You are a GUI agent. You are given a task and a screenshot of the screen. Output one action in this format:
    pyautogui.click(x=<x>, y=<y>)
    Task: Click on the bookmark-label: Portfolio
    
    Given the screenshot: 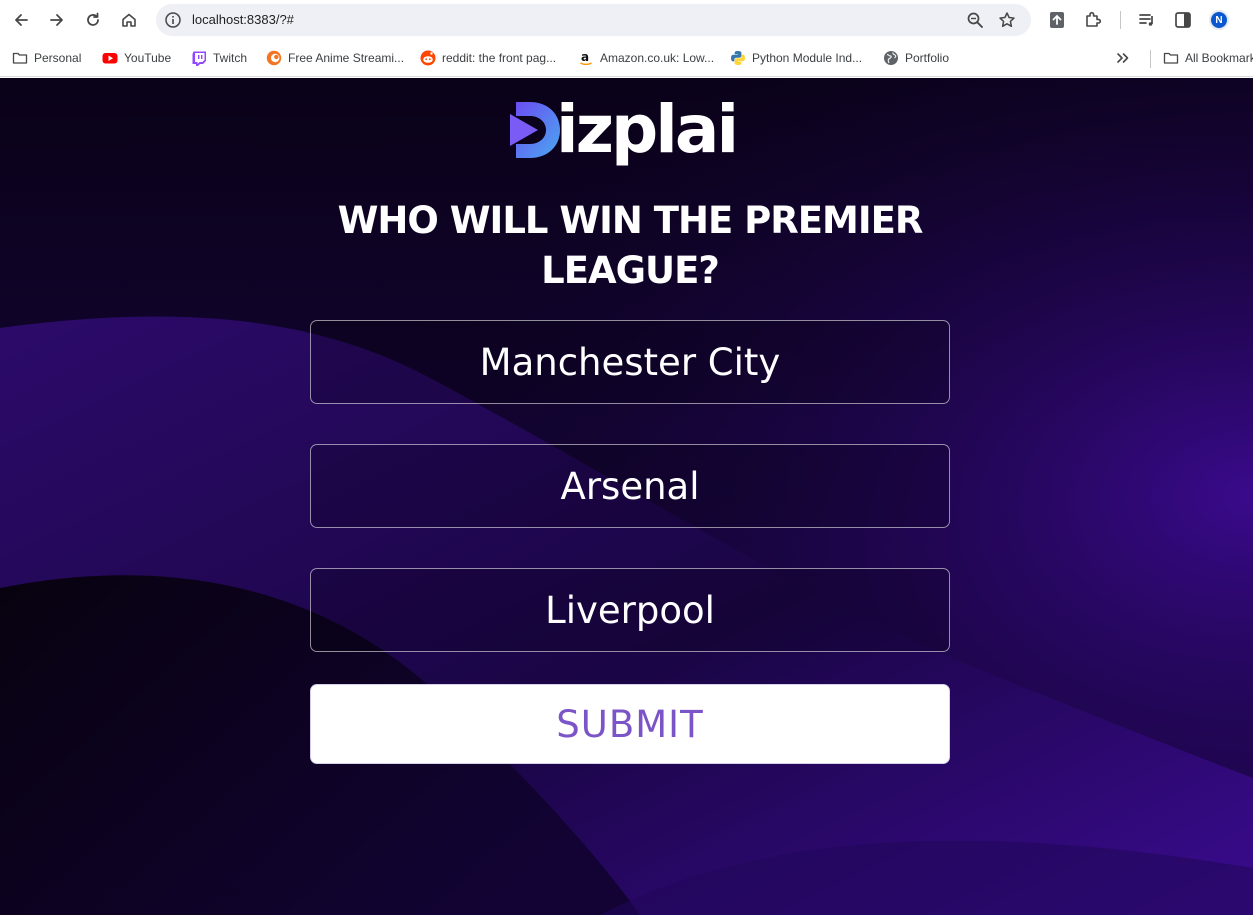 What is the action you would take?
    pyautogui.click(x=927, y=58)
    